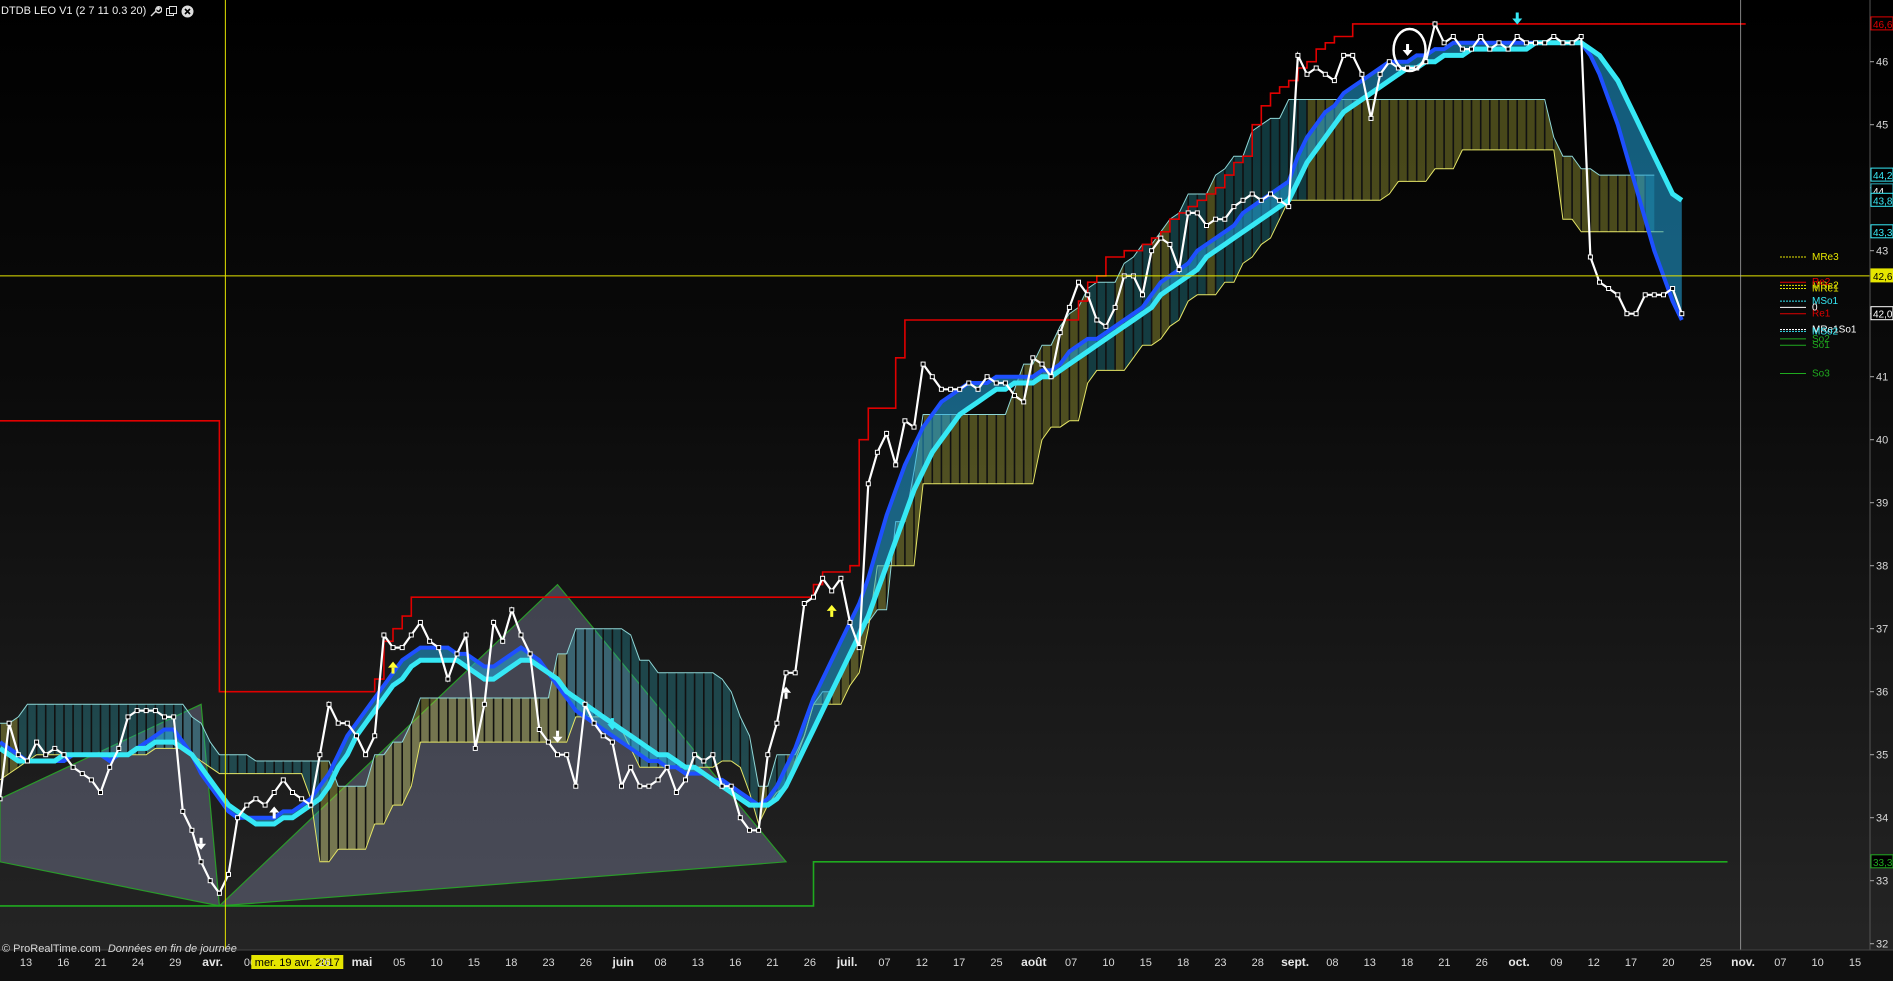 The height and width of the screenshot is (981, 1893). I want to click on x-tick-label: 24, so click(138, 963).